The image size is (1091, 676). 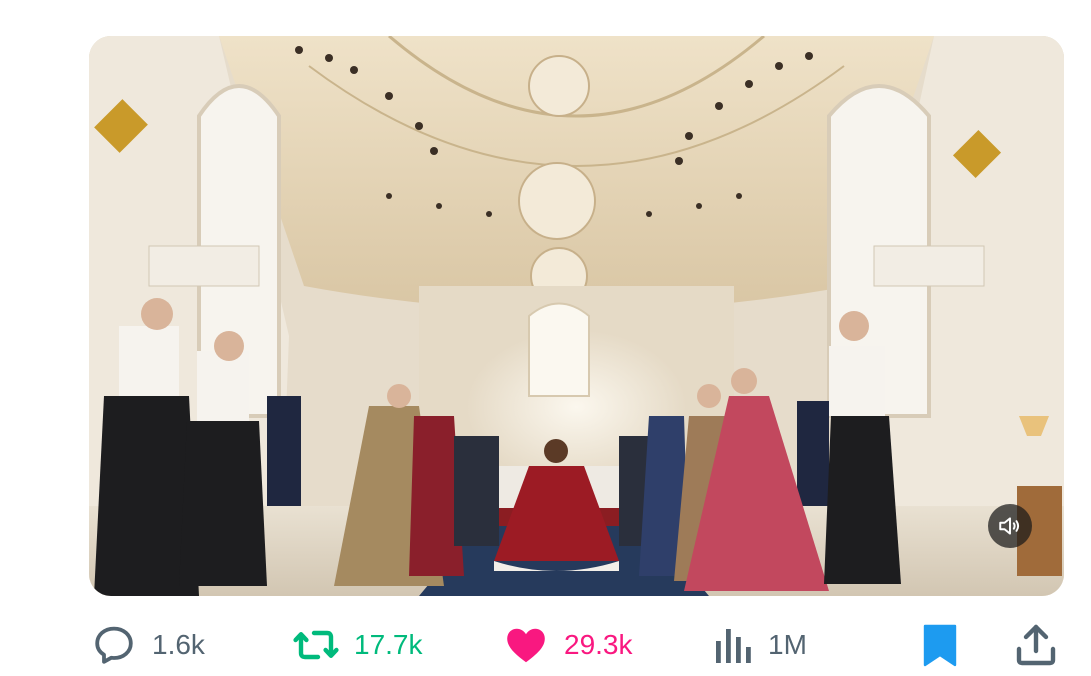 What do you see at coordinates (178, 644) in the screenshot?
I see `reply-count: 1.6k` at bounding box center [178, 644].